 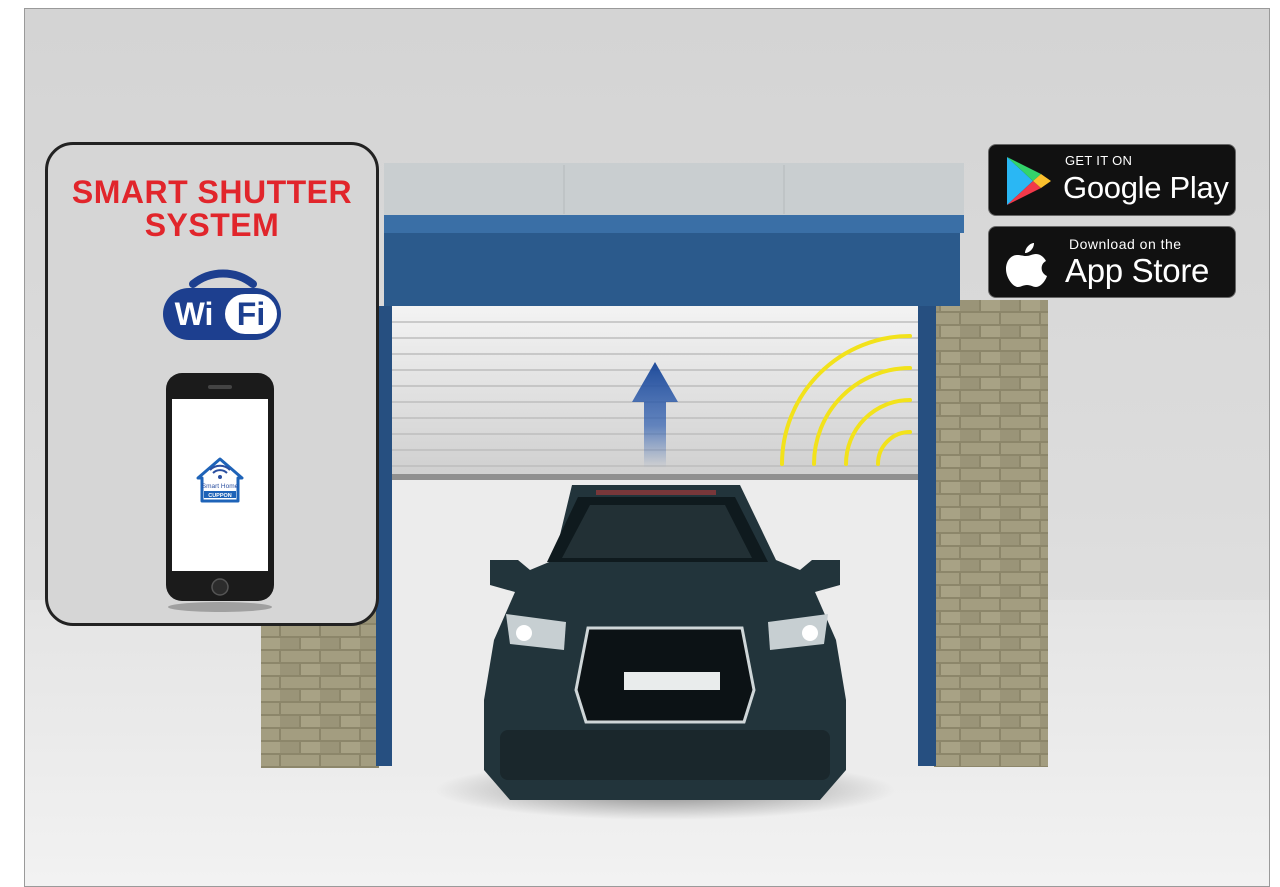 What do you see at coordinates (220, 492) in the screenshot?
I see `smartphone-icon: Smart Home CUPPON` at bounding box center [220, 492].